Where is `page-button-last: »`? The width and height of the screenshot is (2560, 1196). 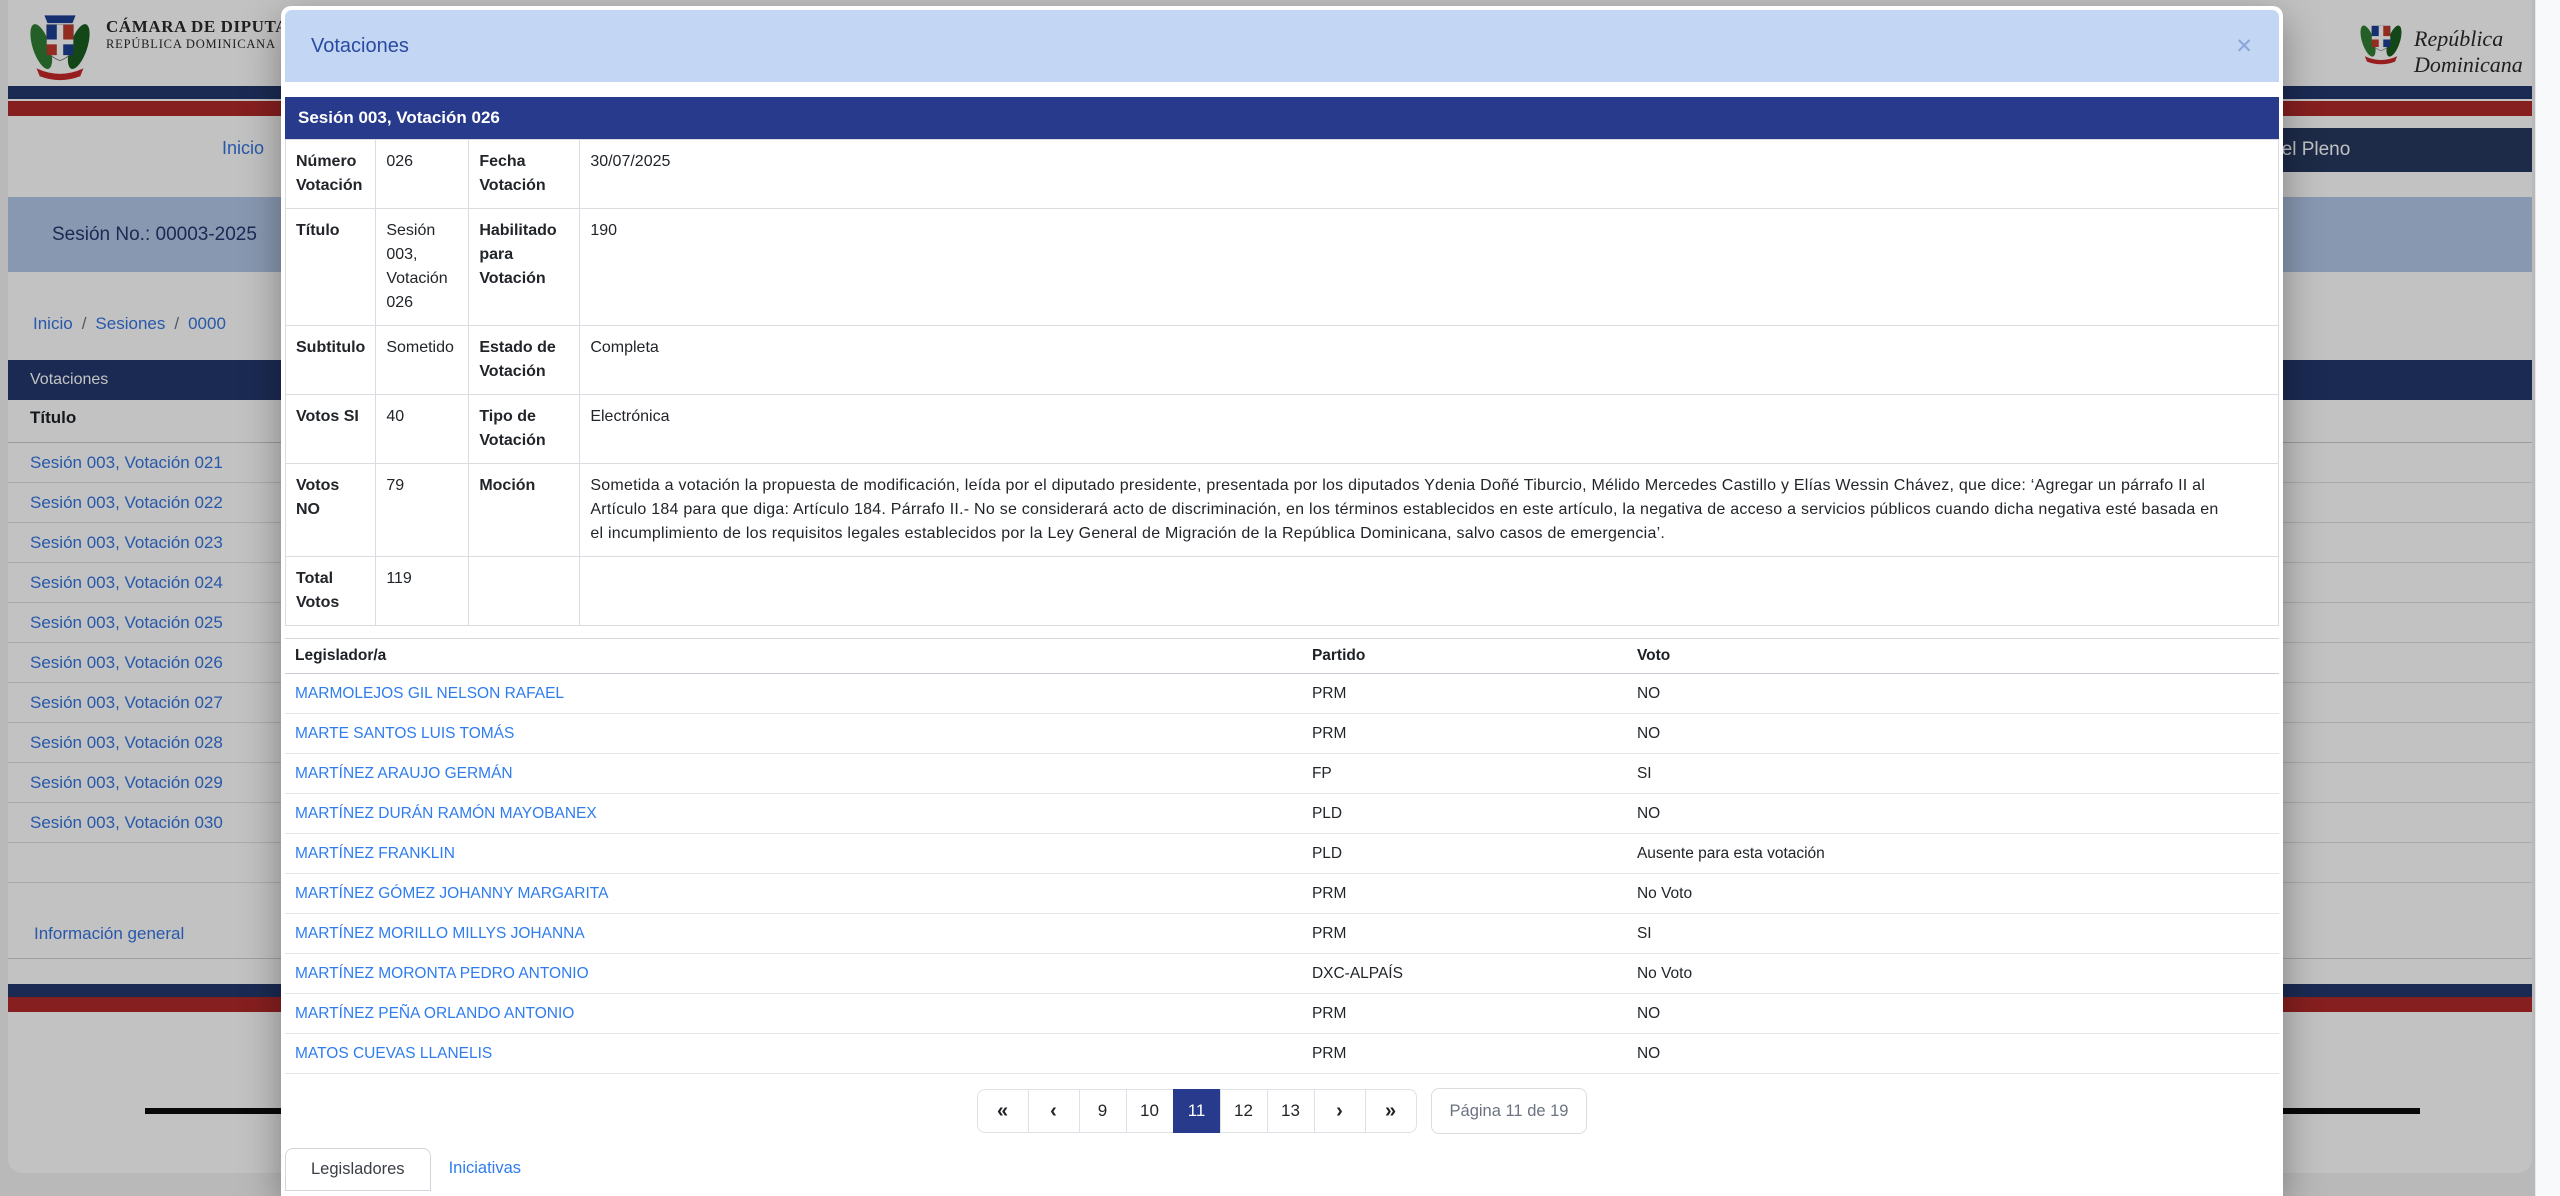
page-button-last: » is located at coordinates (1390, 1111).